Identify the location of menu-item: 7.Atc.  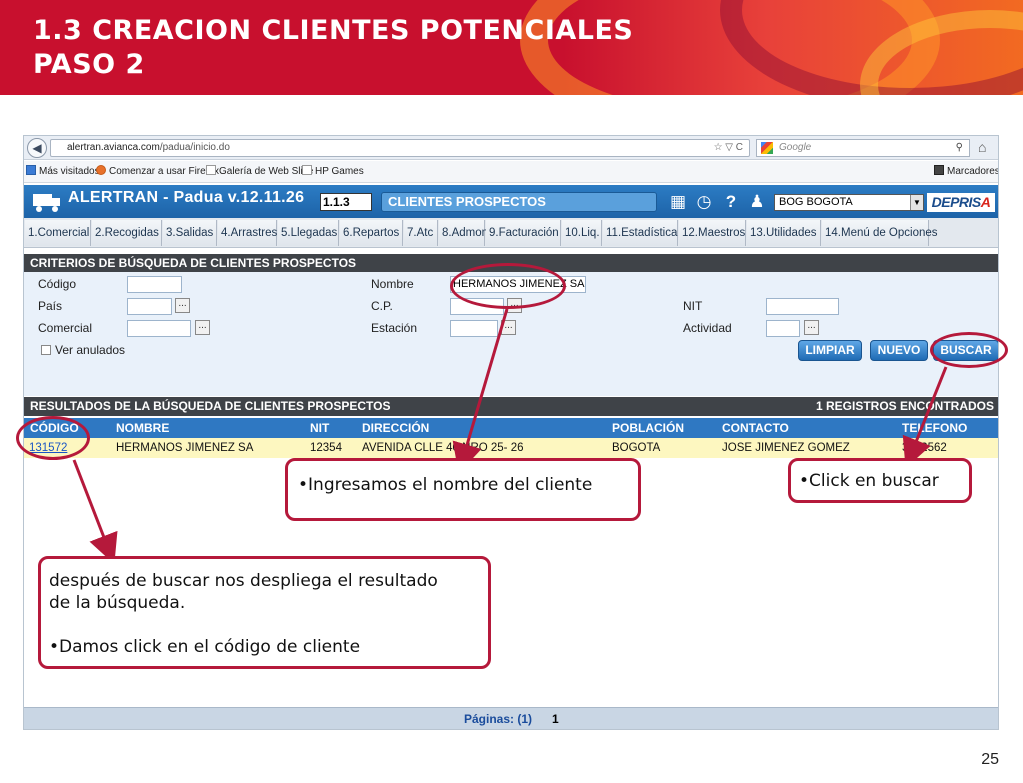
(421, 233).